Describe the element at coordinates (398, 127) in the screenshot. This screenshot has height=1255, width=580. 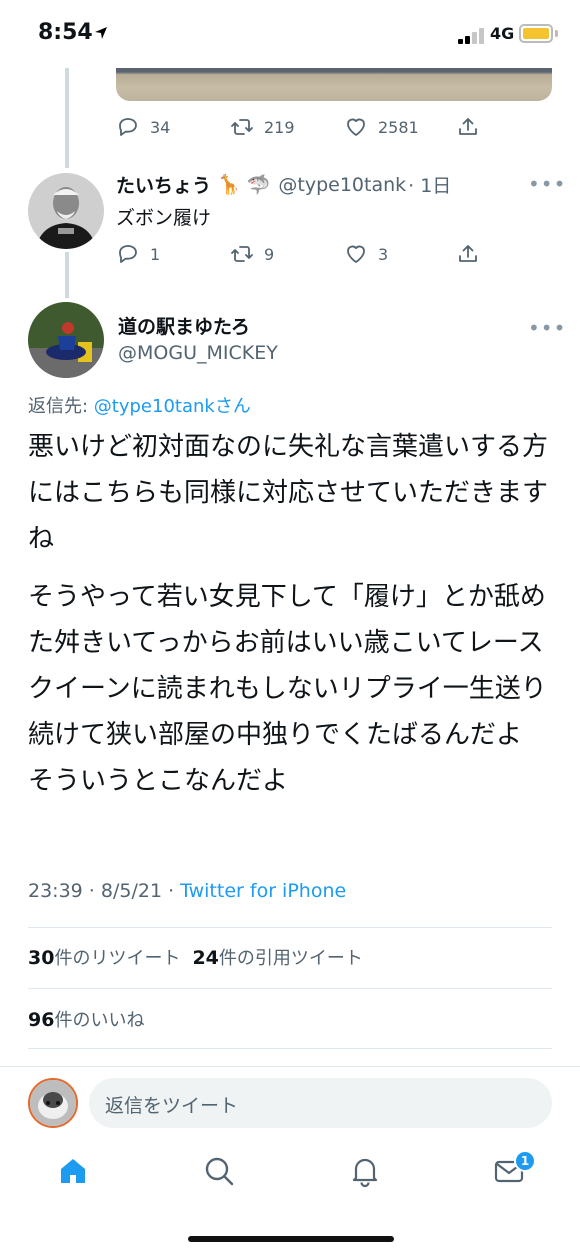
I see `like-count: 2581` at that location.